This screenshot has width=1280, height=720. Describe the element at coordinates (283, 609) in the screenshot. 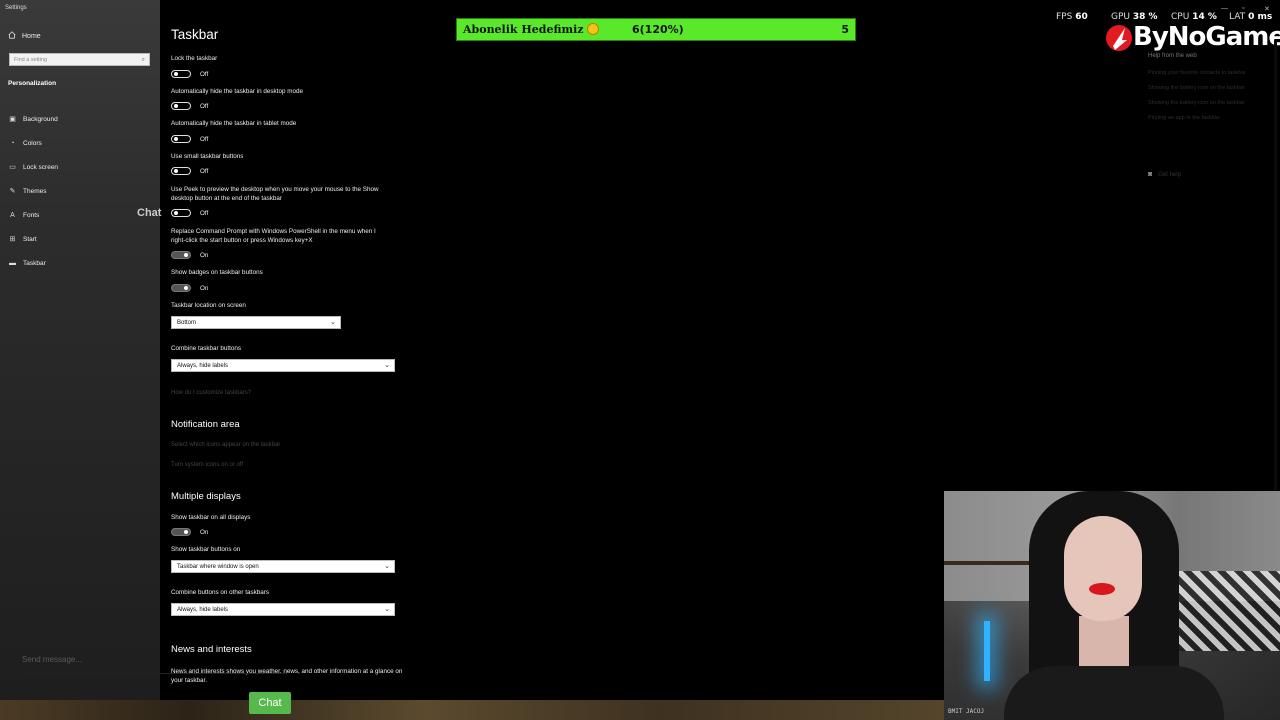

I see `combine-other-dropdown: Always, hide labels ⌄` at that location.